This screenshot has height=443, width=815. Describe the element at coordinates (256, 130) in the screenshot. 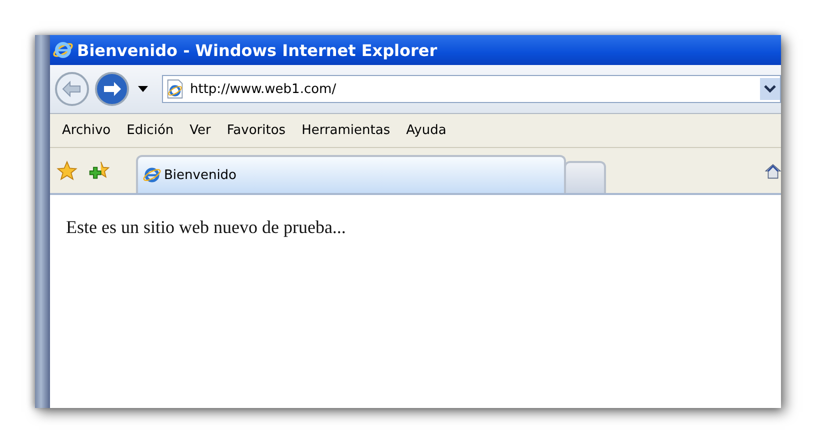

I see `menu-item: Favoritos` at that location.